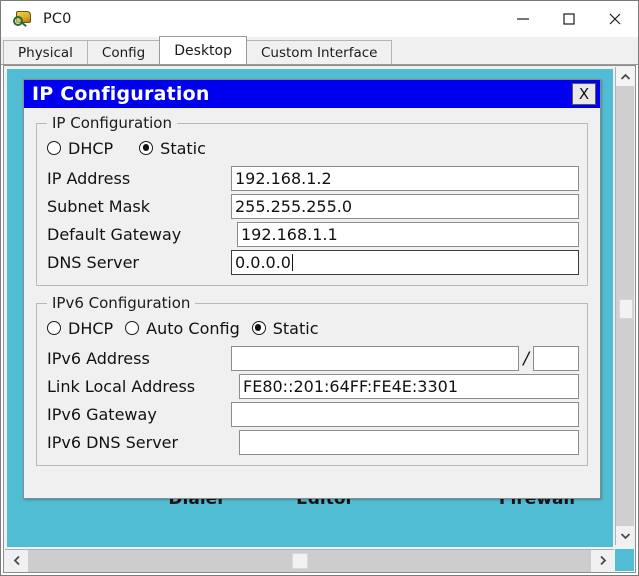 This screenshot has width=639, height=576. I want to click on tab-strip: Physical Config Desktop Custom Interface, so click(319, 50).